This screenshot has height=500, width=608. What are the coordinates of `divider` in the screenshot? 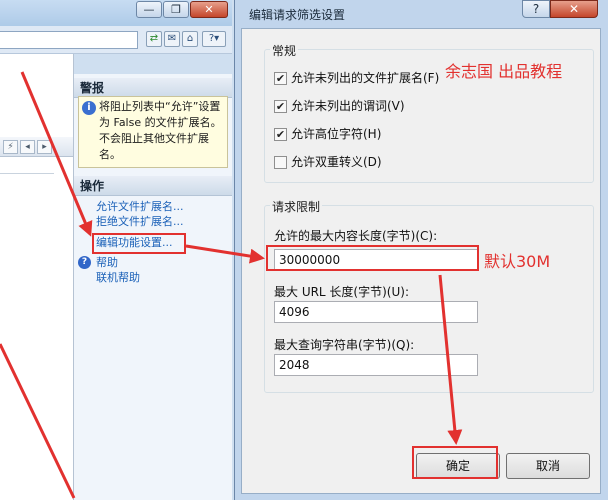 It's located at (27, 173).